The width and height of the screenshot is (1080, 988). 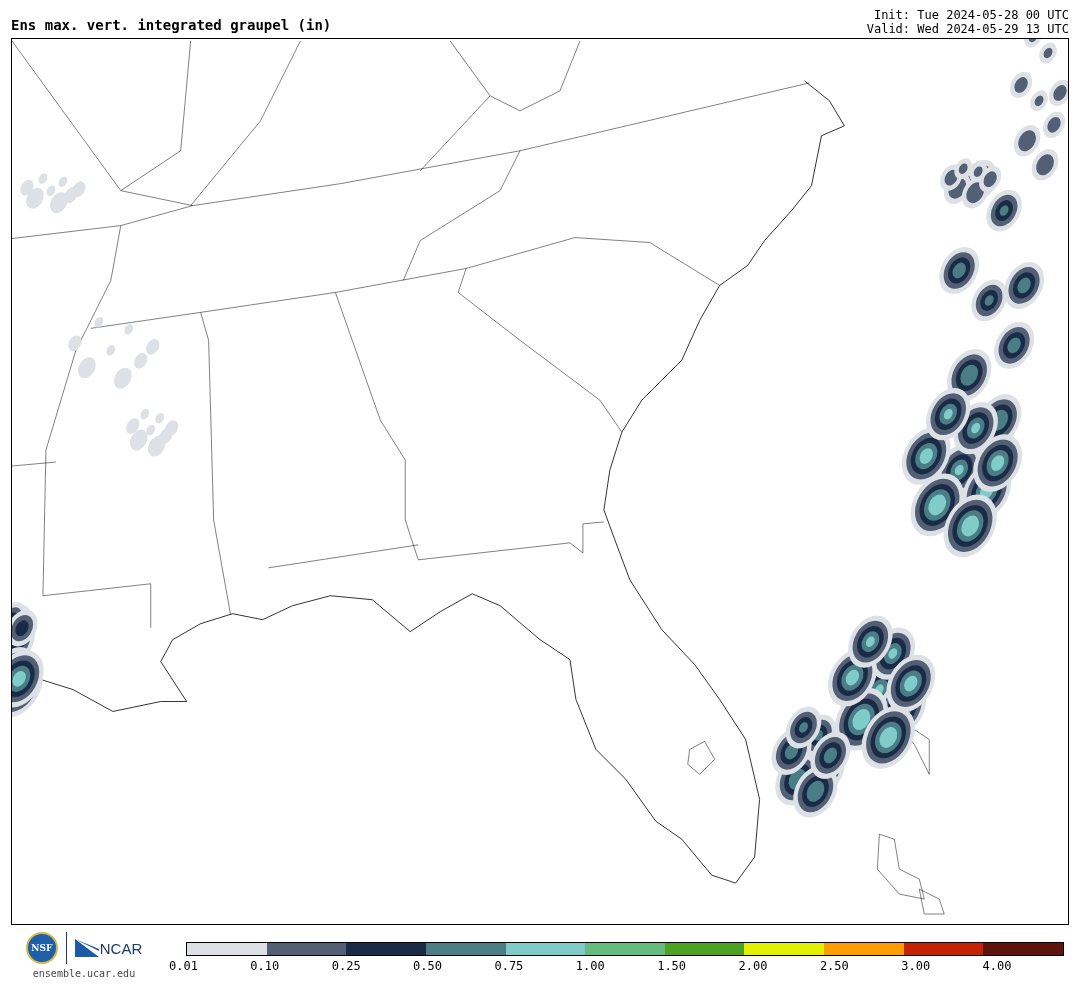 What do you see at coordinates (834, 966) in the screenshot?
I see `scale-label: 2.50` at bounding box center [834, 966].